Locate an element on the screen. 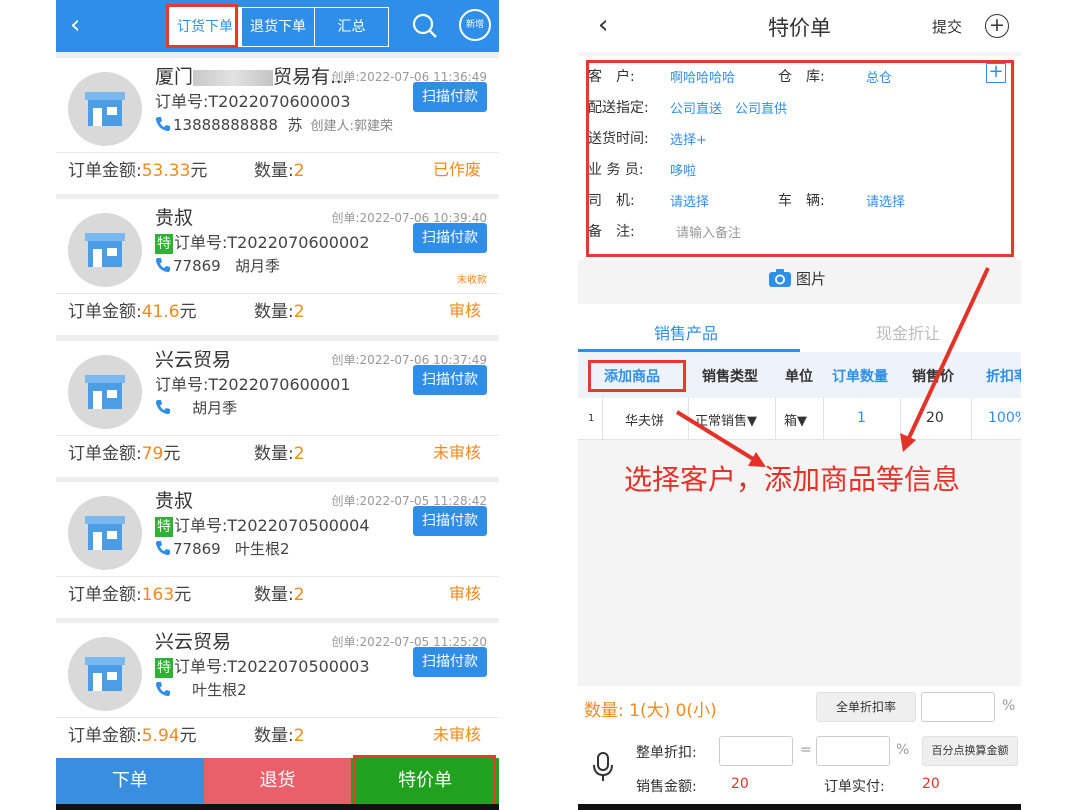 This screenshot has width=1080, height=810. creator-prefix: 创建人: is located at coordinates (332, 126).